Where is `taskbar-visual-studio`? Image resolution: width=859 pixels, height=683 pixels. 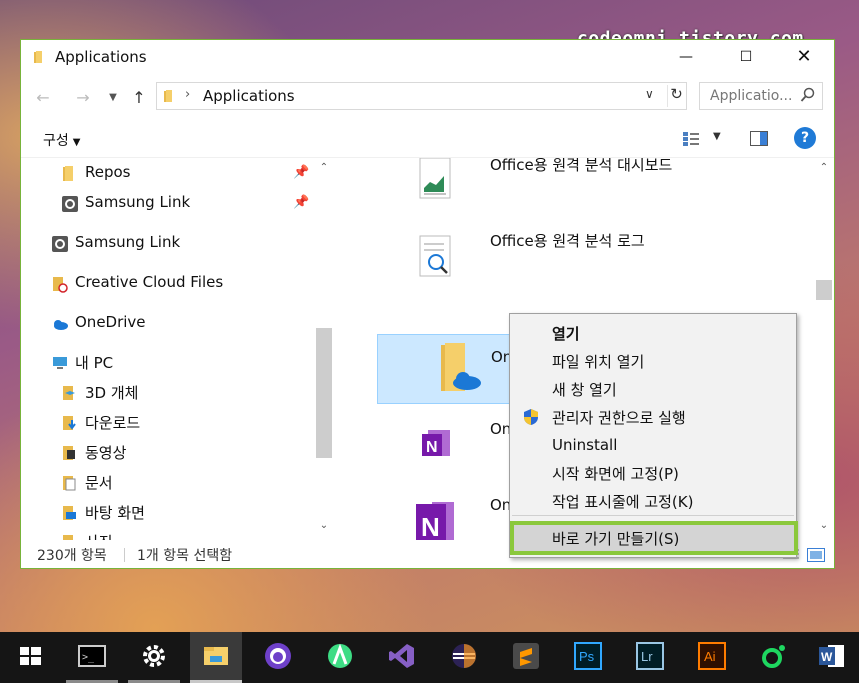 taskbar-visual-studio is located at coordinates (402, 657).